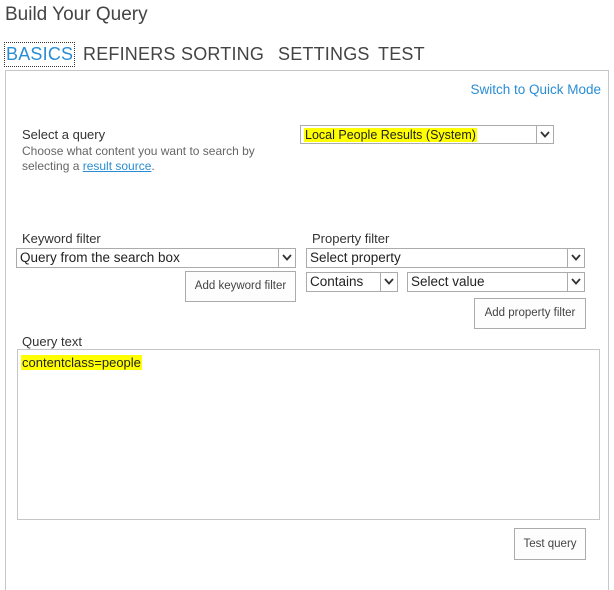  Describe the element at coordinates (401, 54) in the screenshot. I see `tab-test: TEST` at that location.